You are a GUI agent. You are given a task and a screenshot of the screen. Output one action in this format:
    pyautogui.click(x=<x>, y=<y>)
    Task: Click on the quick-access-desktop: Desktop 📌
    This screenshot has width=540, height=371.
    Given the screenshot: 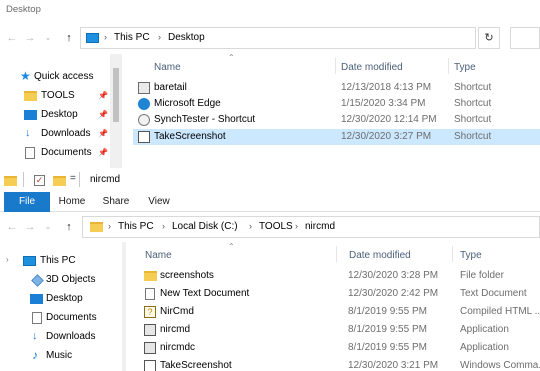 What is the action you would take?
    pyautogui.click(x=66, y=115)
    